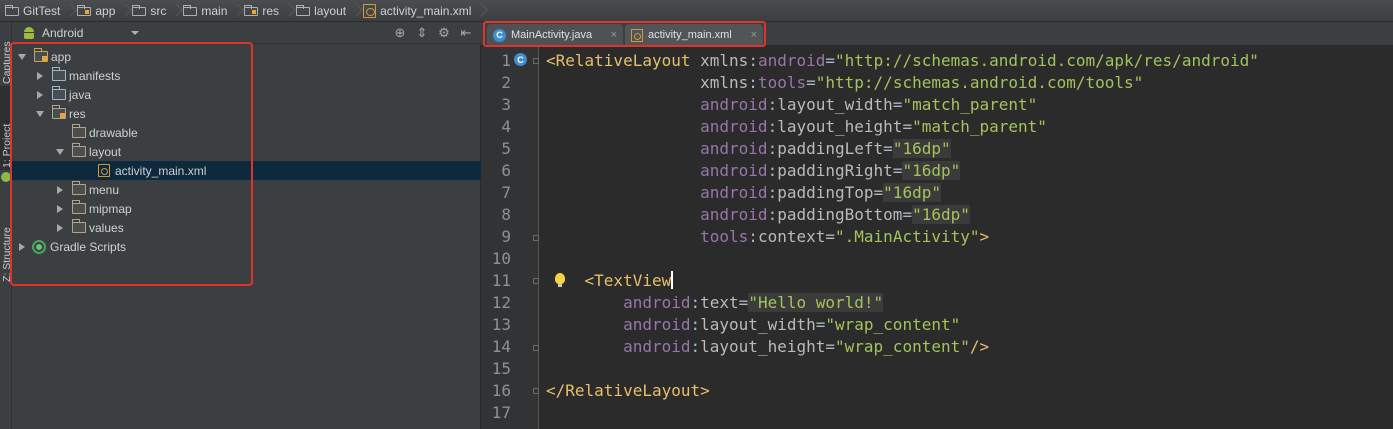  I want to click on line-number: 15, so click(501, 368).